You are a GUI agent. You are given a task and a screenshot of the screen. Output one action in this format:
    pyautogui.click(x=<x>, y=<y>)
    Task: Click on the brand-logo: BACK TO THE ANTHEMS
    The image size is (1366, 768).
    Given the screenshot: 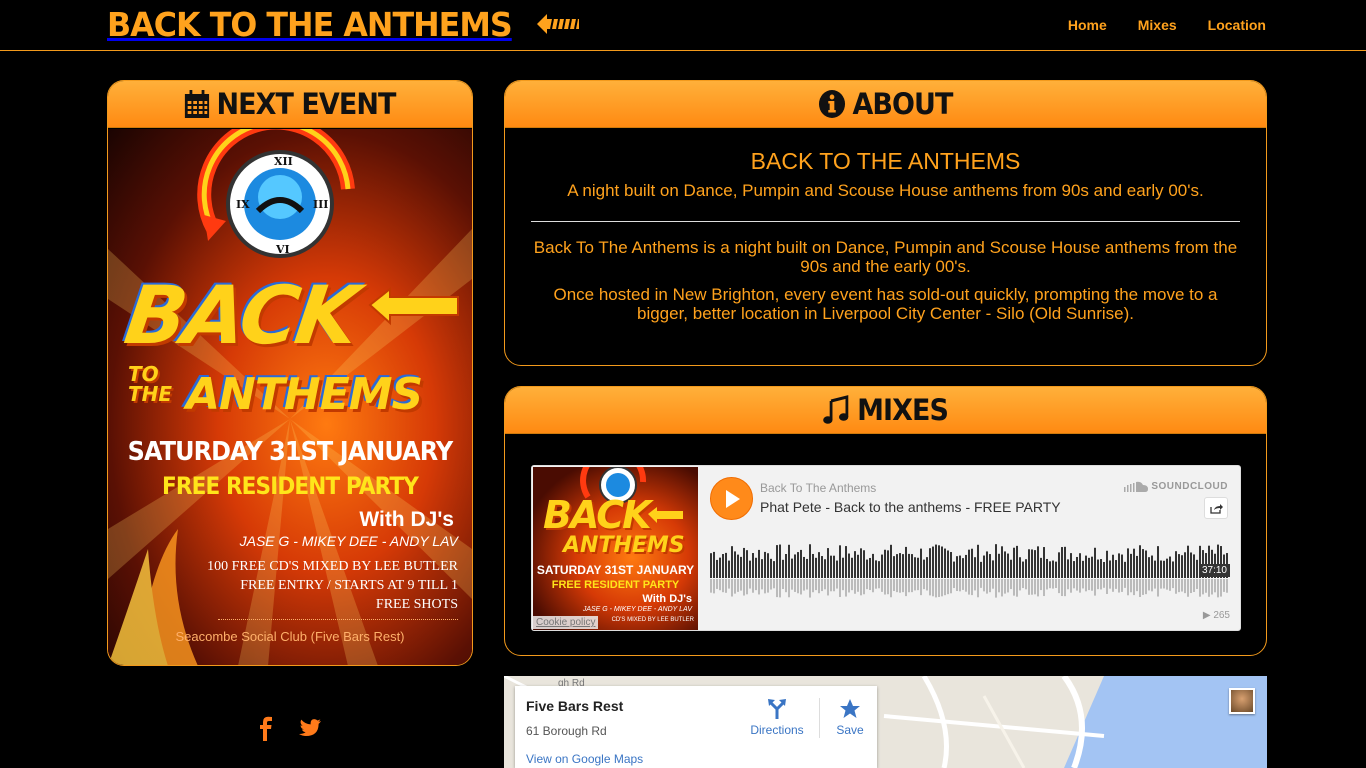 What is the action you would take?
    pyautogui.click(x=343, y=24)
    